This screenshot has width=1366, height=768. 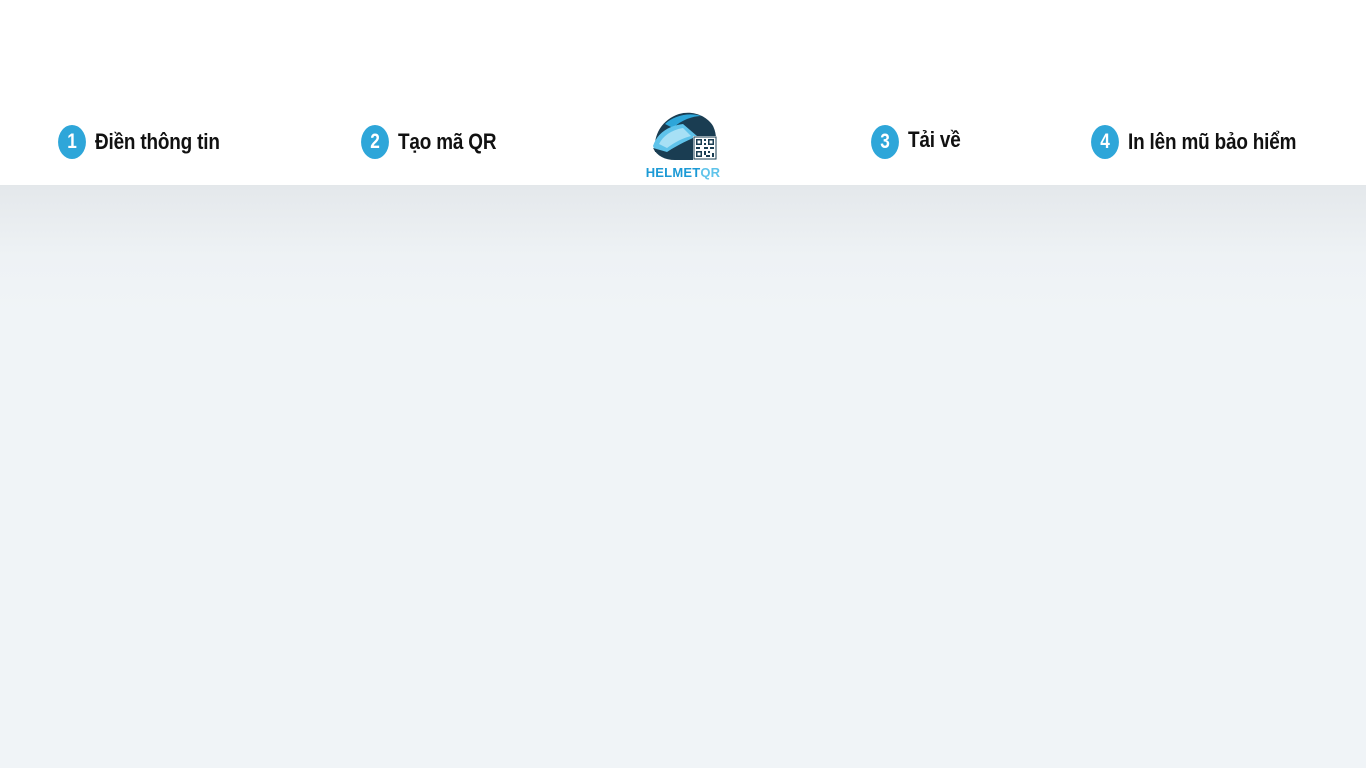 I want to click on step-2-label: Tạo mã QR, so click(x=447, y=141).